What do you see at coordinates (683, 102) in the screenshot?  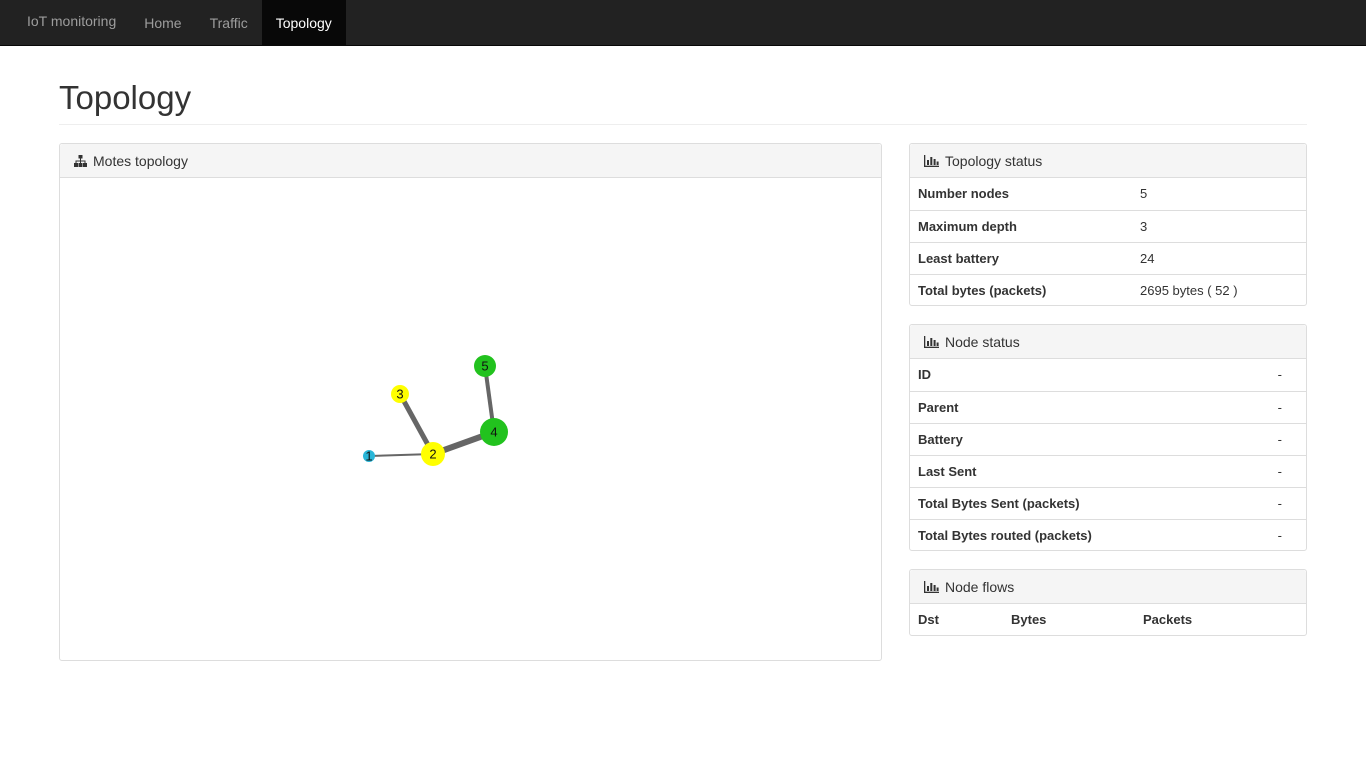 I see `page-header: Topology` at bounding box center [683, 102].